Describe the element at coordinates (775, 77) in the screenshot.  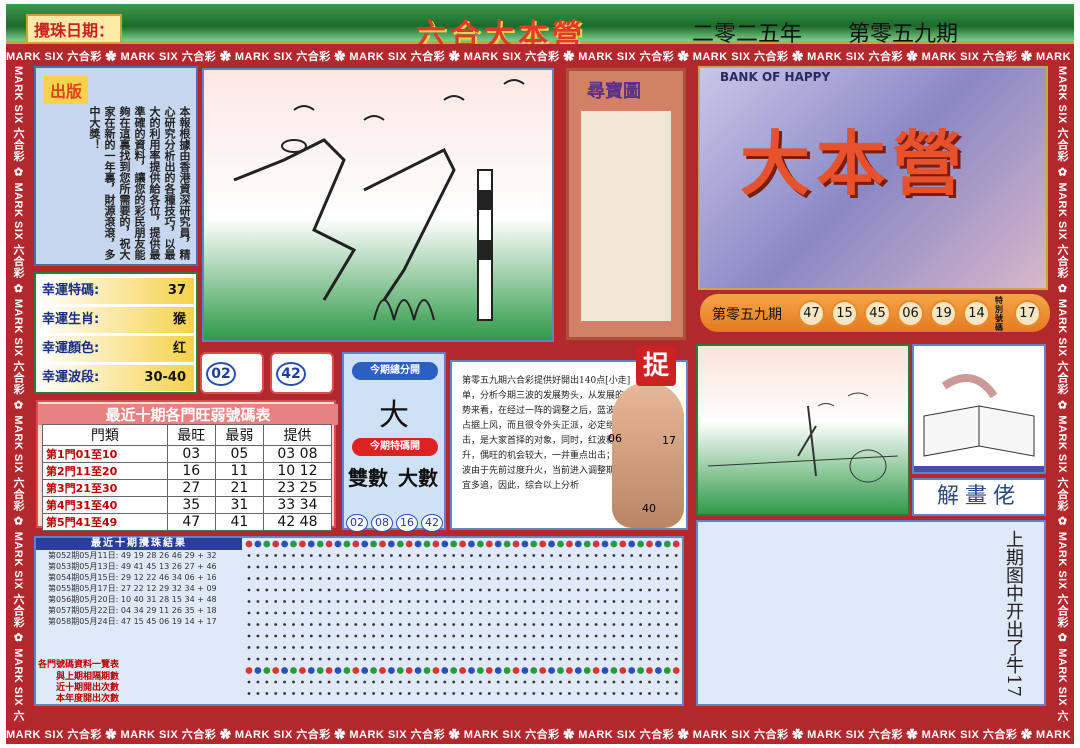
I see `bank-name: BANK OF HAPPY` at that location.